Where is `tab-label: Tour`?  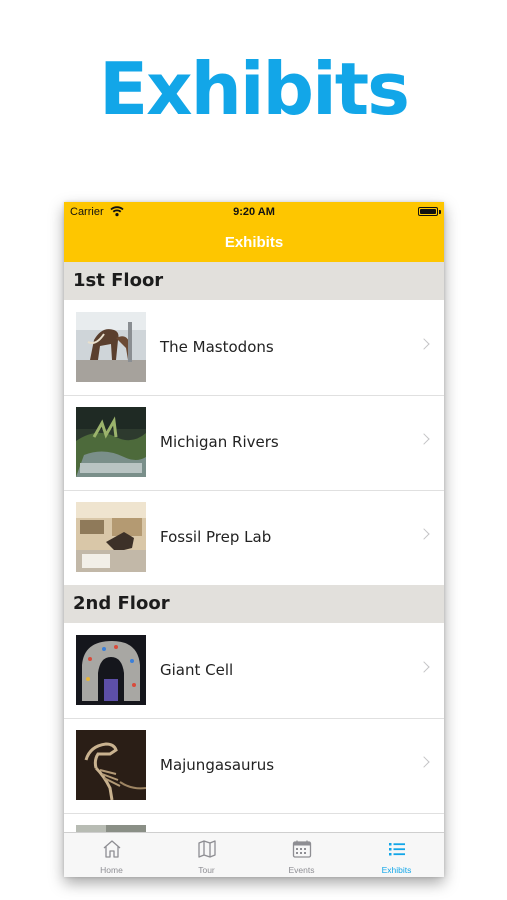 tab-label: Tour is located at coordinates (206, 870).